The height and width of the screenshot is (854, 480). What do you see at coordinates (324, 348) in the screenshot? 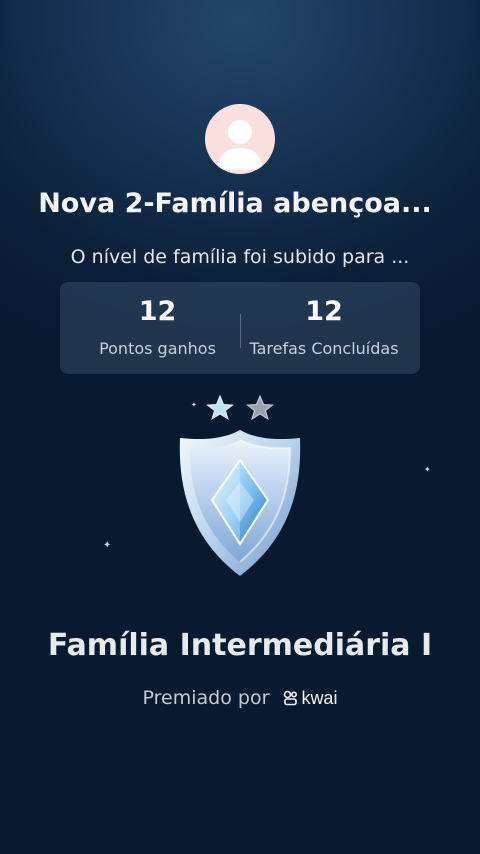
I see `stat-tasks-label: Tarefas Concluídas` at bounding box center [324, 348].